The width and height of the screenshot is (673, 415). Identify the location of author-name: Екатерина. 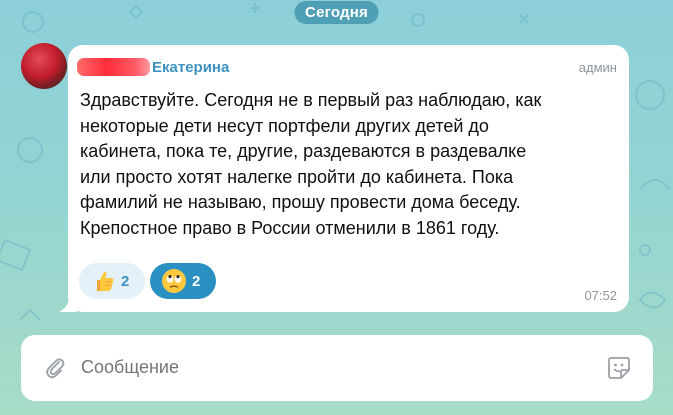
(153, 67).